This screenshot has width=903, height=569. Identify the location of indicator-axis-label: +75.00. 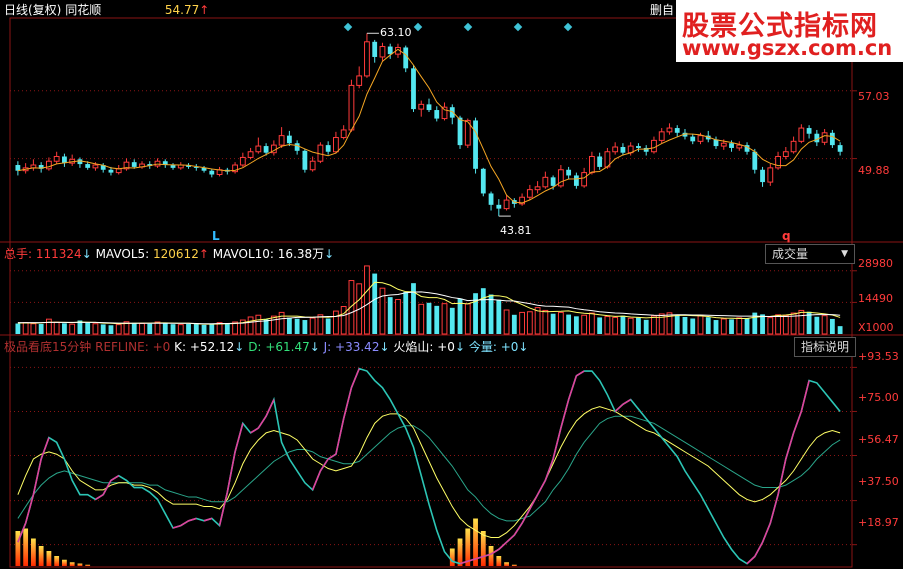
(878, 397).